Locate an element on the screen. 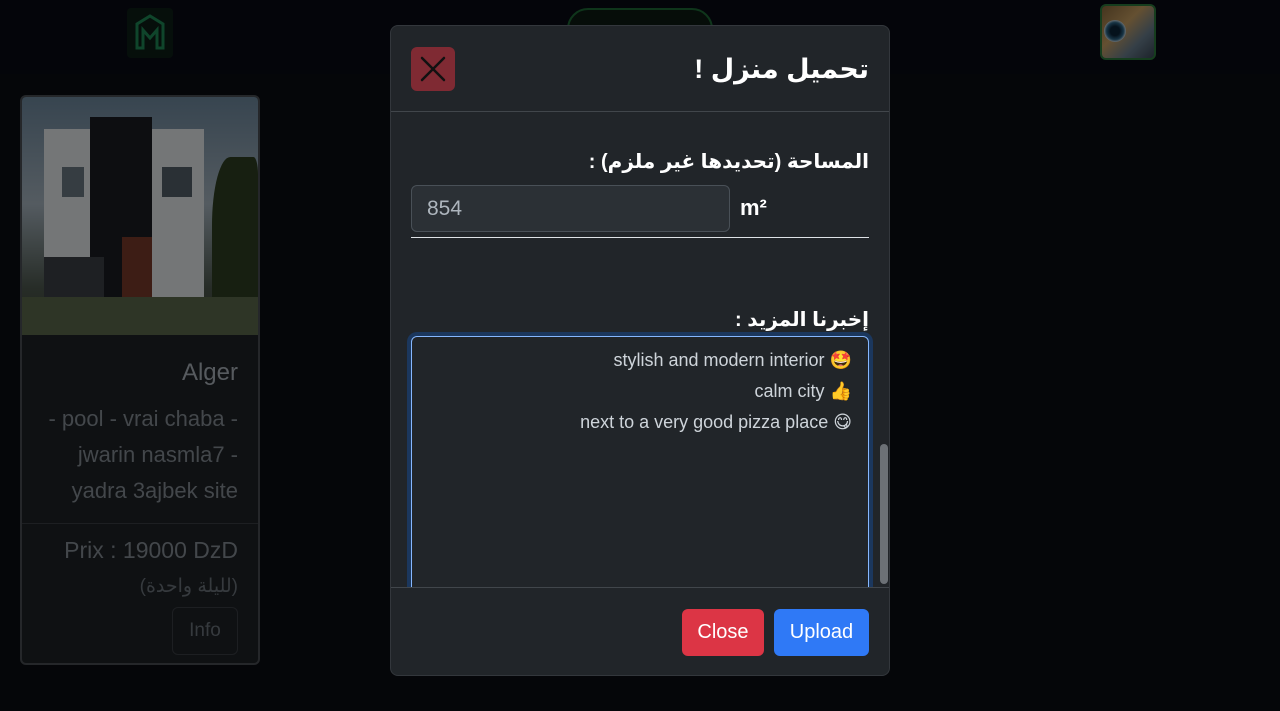  details-line: stylish and modern interior 🤩 is located at coordinates (640, 360).